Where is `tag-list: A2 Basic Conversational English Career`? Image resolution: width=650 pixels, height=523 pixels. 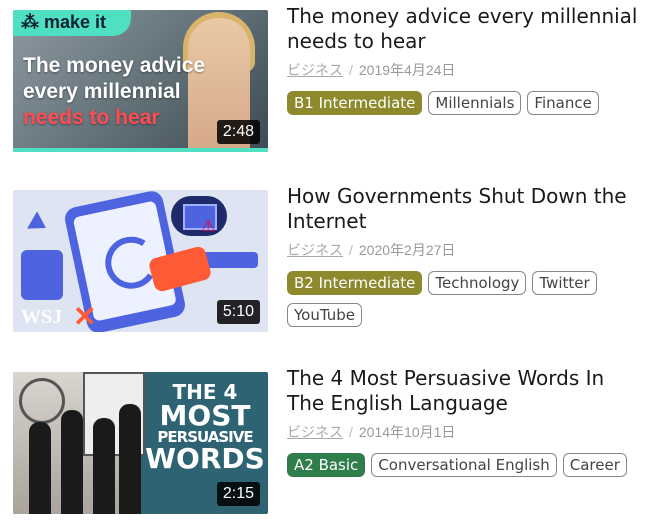
tag-list: A2 Basic Conversational English Career is located at coordinates (457, 465).